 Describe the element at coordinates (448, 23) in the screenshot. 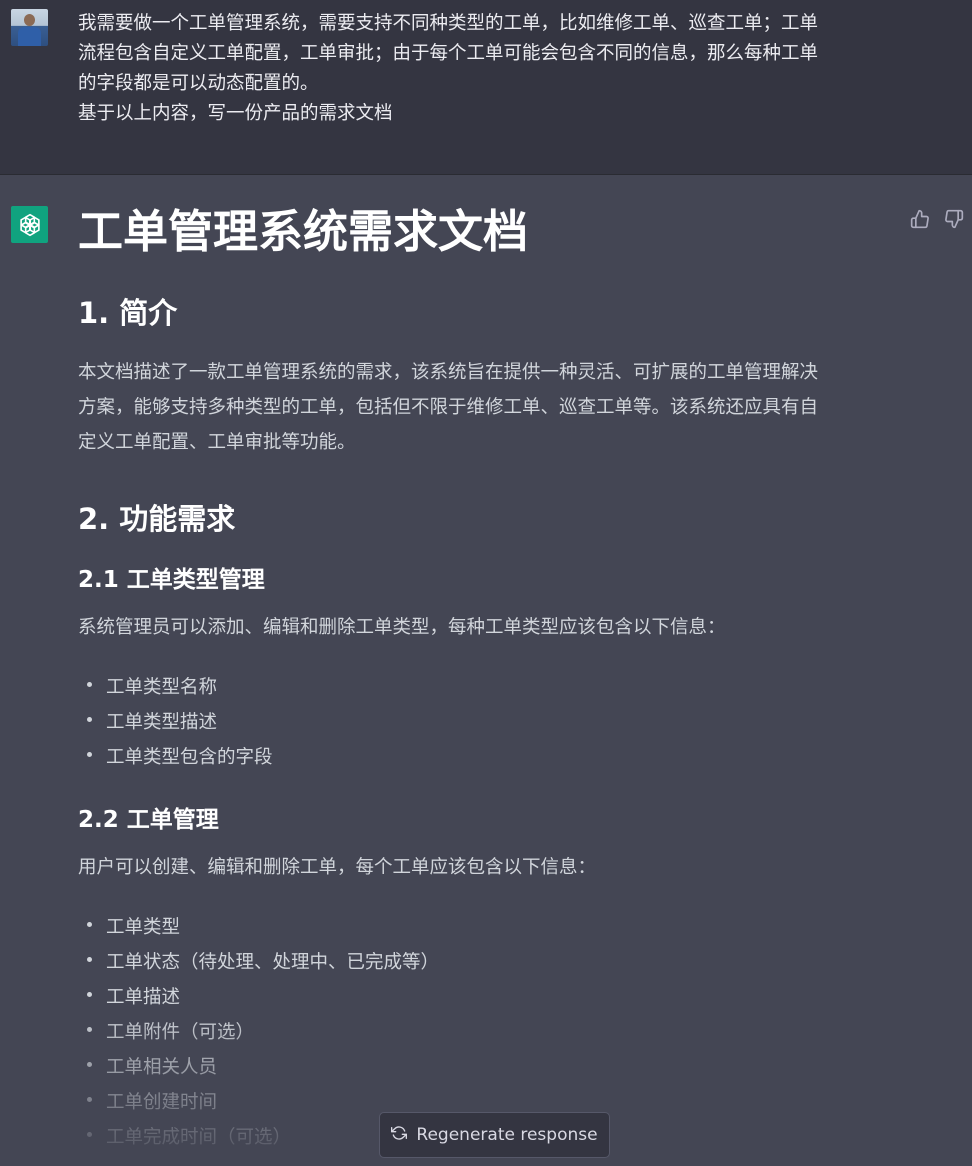

I see `user-message-line: 我需要做一个工单管理系统，需要支持不同种类型的工单，比如维修工单、巡查工单；工单` at that location.